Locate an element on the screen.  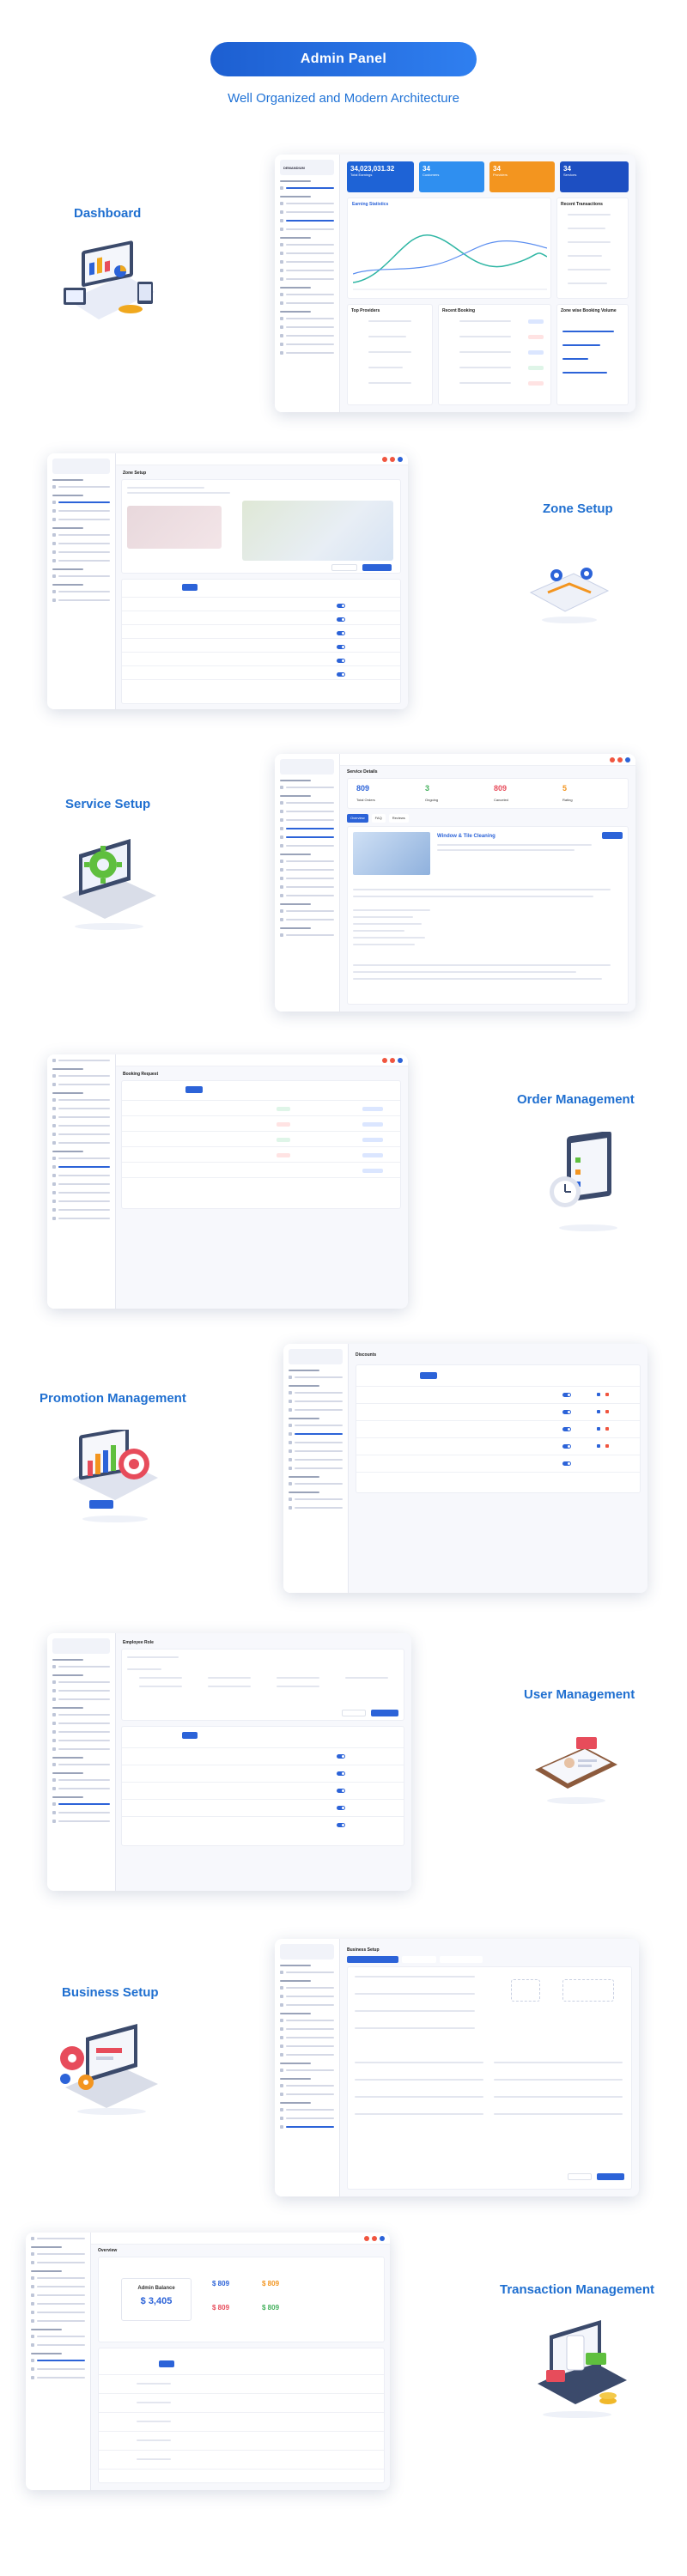
dashboard-illustration-icon is located at coordinates (109, 280).